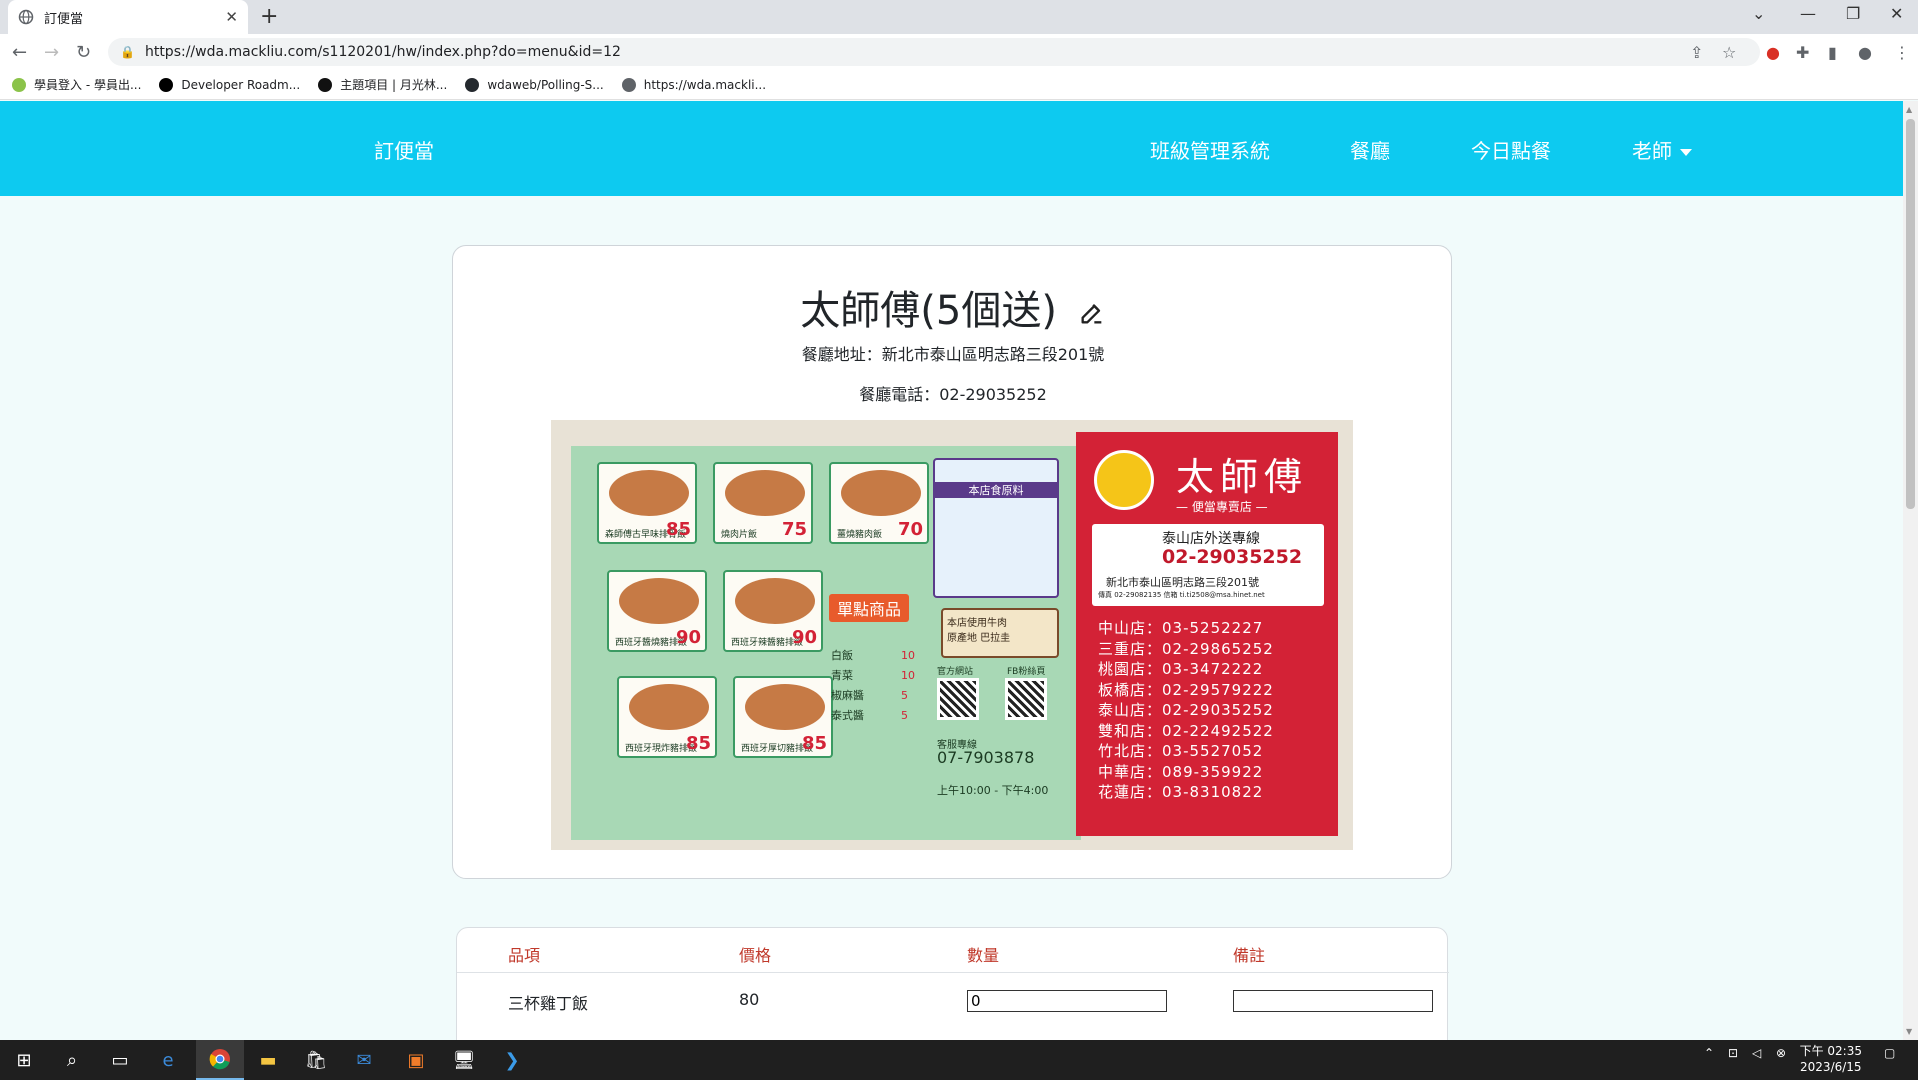 This screenshot has width=1918, height=1080. Describe the element at coordinates (869, 608) in the screenshot. I see `single-items-tag: 單點商品` at that location.